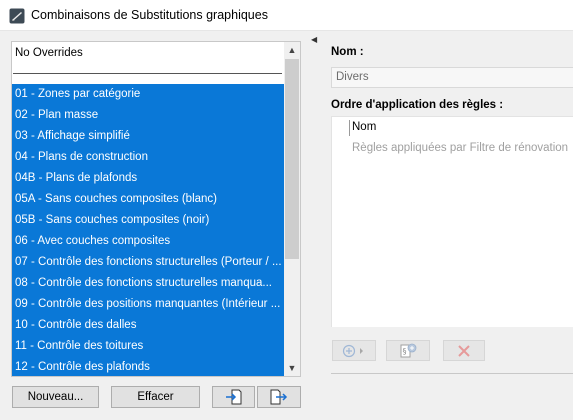 The image size is (573, 420). I want to click on remove-rule-icon, so click(464, 350).